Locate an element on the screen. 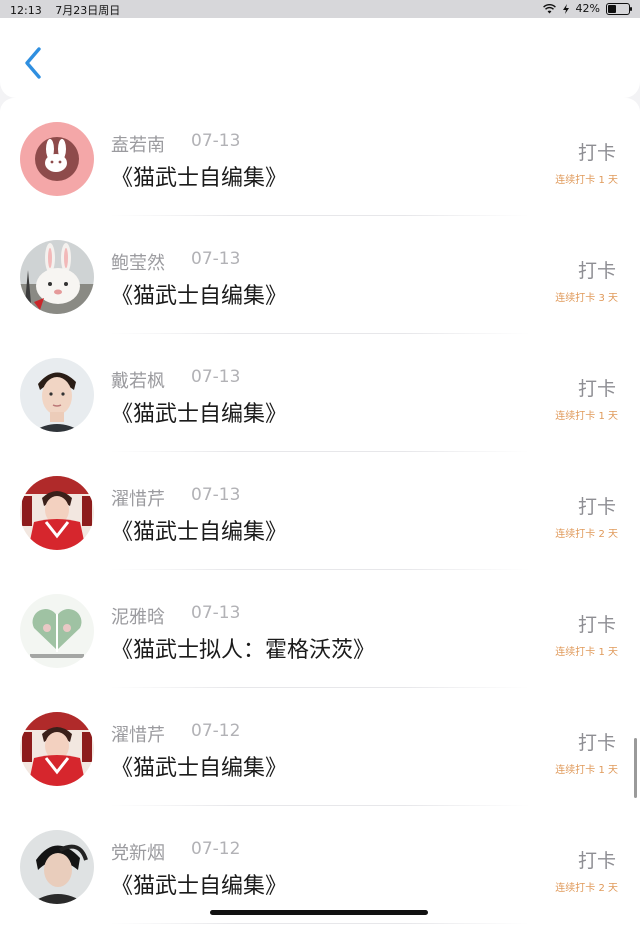 This screenshot has height=928, width=640. list-item: 盍若南 07-13 《猫武士自编集》 打卡 连续打卡 1 天 is located at coordinates (320, 157).